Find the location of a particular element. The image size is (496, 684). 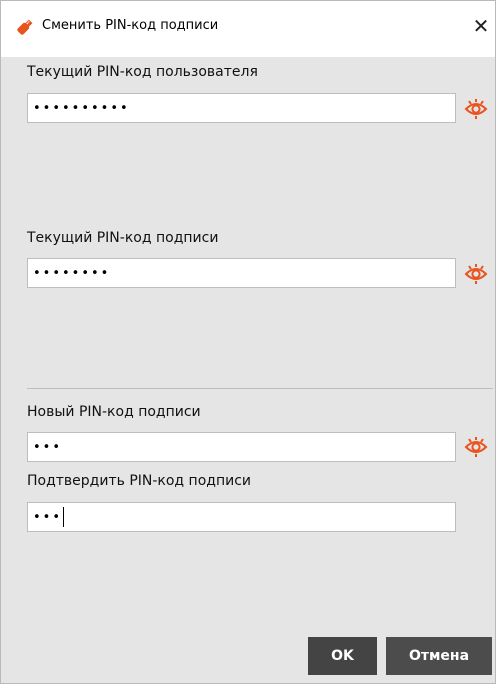

current-sign-pin-value: •••••••• is located at coordinates (72, 273).